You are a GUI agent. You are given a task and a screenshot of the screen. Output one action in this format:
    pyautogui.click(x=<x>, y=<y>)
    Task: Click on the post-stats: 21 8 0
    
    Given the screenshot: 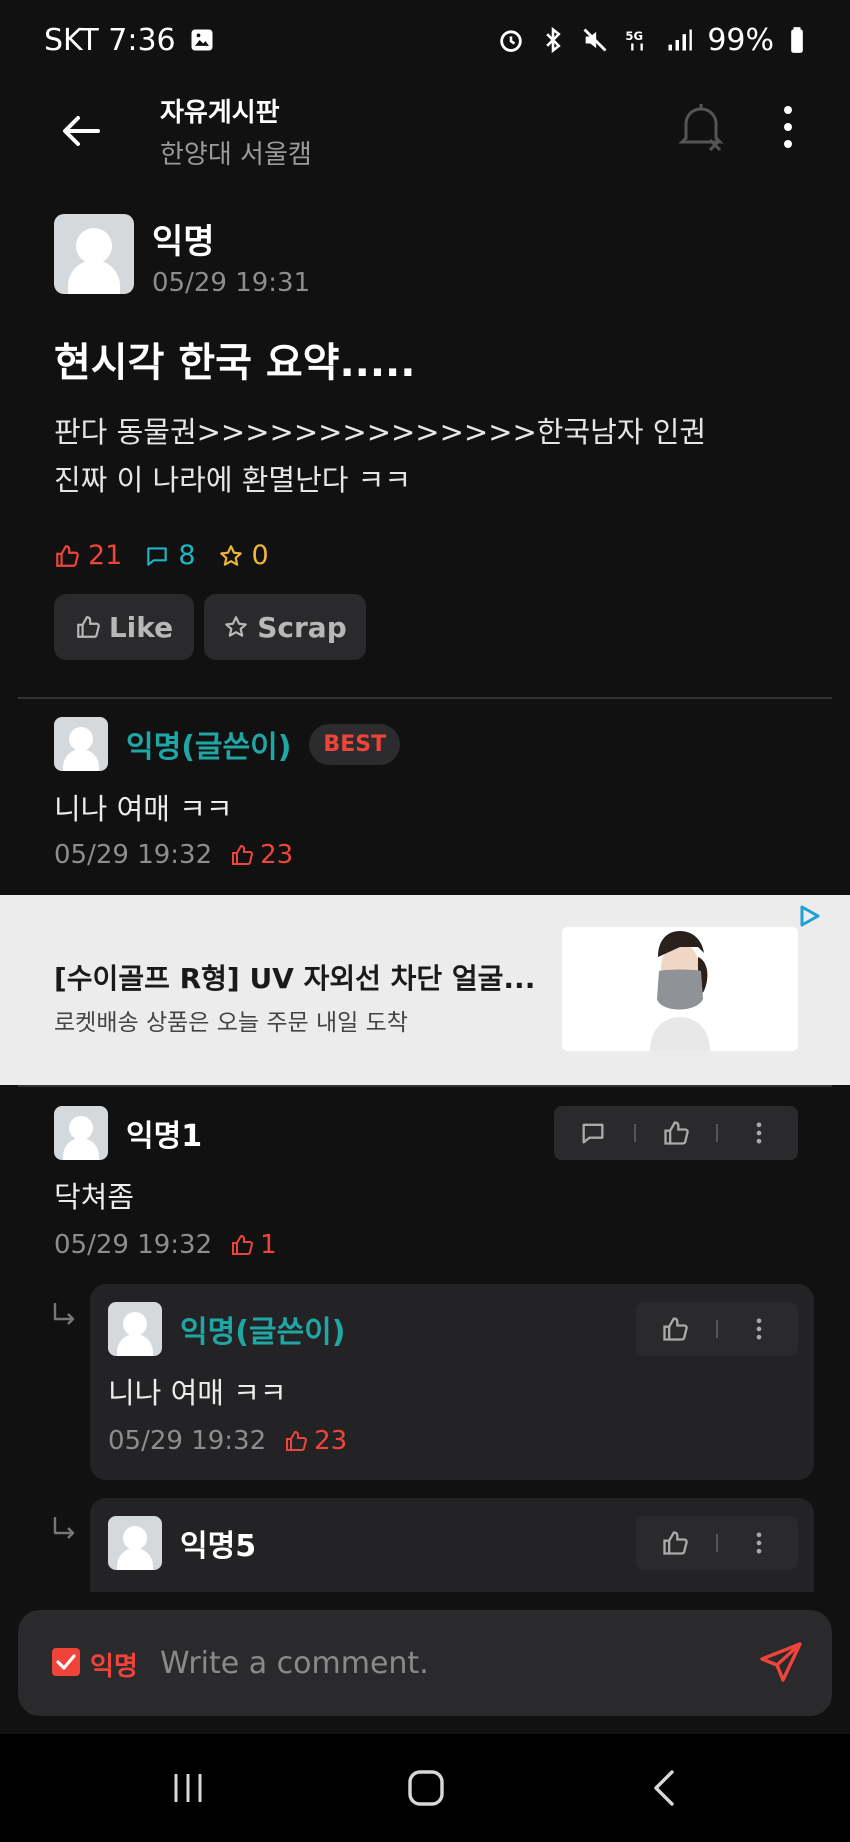 What is the action you would take?
    pyautogui.click(x=161, y=555)
    